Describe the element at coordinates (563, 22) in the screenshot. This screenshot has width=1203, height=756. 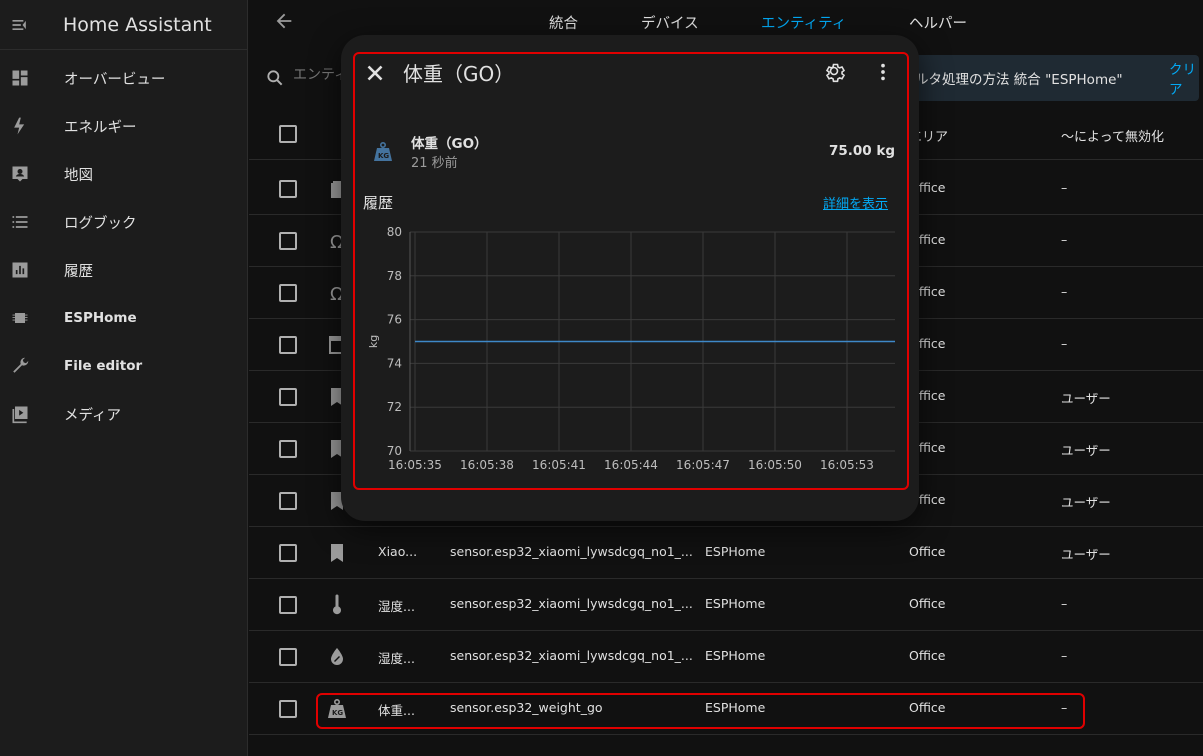
I see `tab-integrations: 統合` at that location.